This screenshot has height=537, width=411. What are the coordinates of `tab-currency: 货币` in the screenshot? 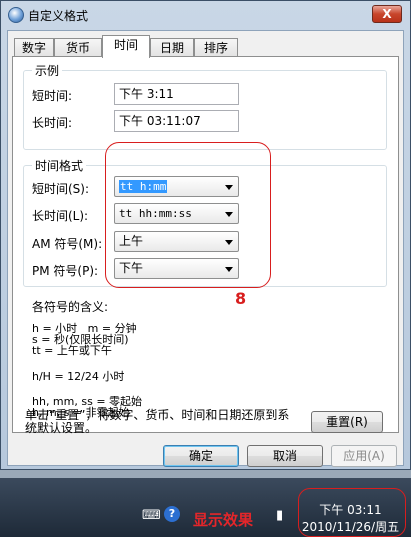 It's located at (78, 47).